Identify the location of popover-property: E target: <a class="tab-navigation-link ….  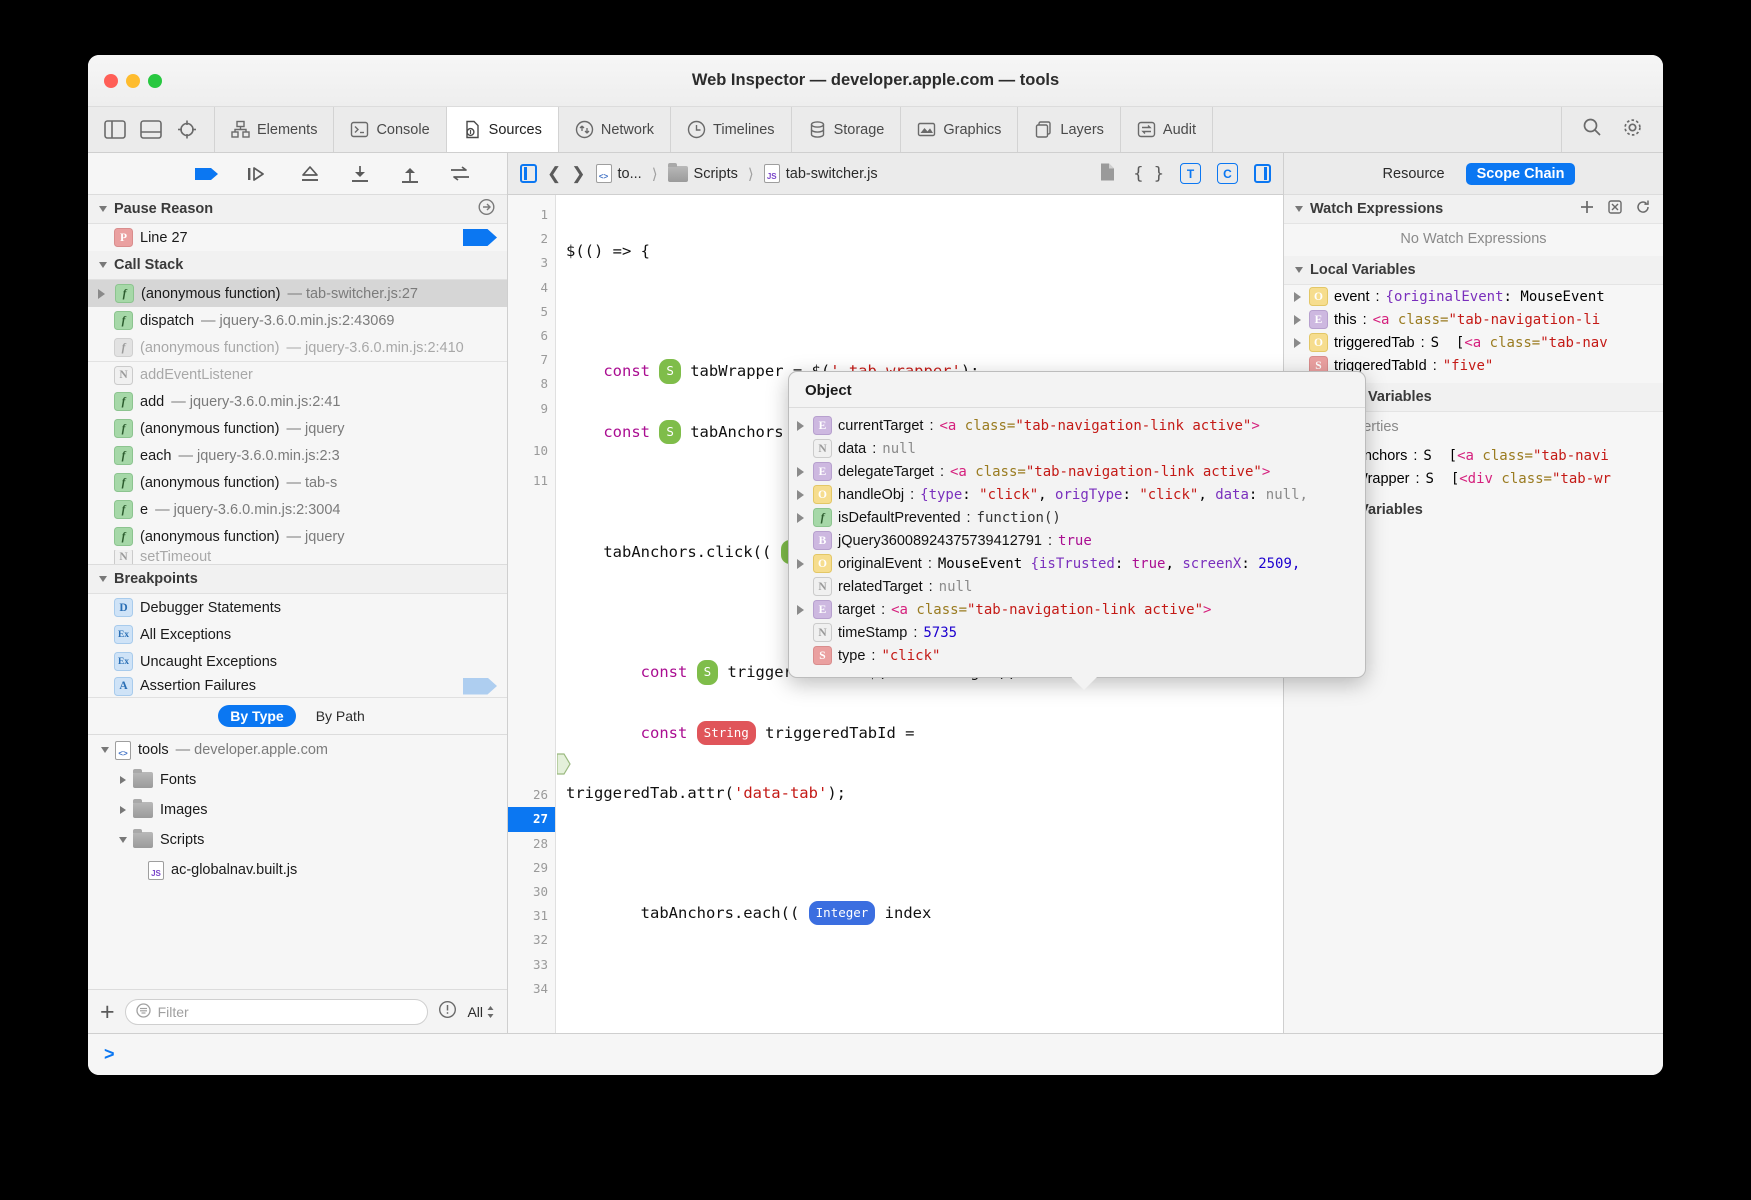
(1077, 609).